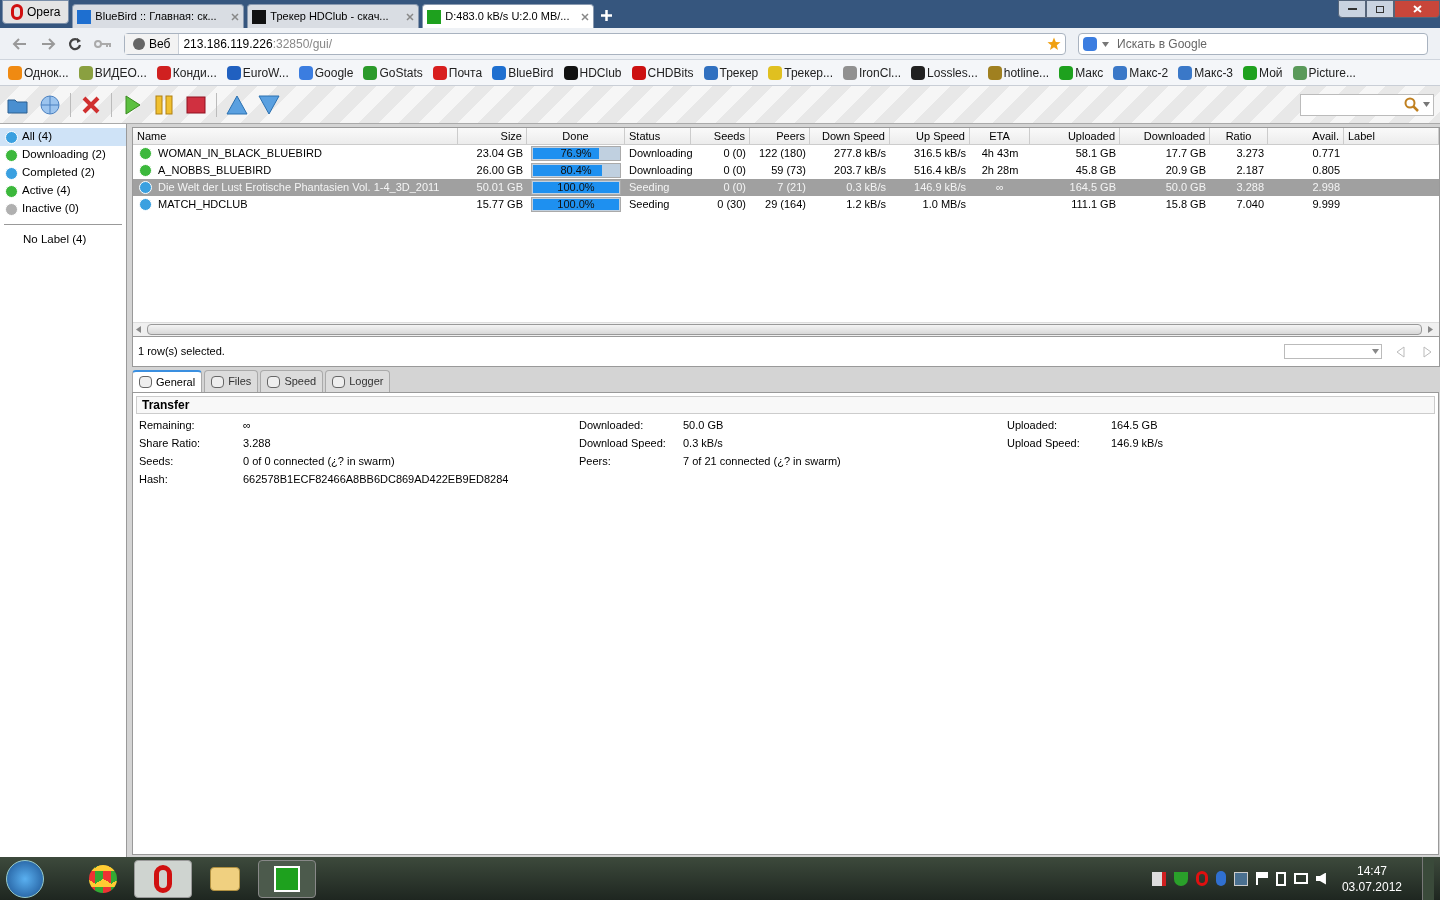 Image resolution: width=1440 pixels, height=900 pixels. Describe the element at coordinates (1206, 72) in the screenshot. I see `bookmark: Макс-3` at that location.